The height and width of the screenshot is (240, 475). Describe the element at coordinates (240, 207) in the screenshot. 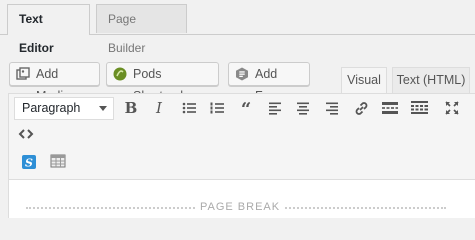

I see `page-break-label: PAGE BREAK` at that location.